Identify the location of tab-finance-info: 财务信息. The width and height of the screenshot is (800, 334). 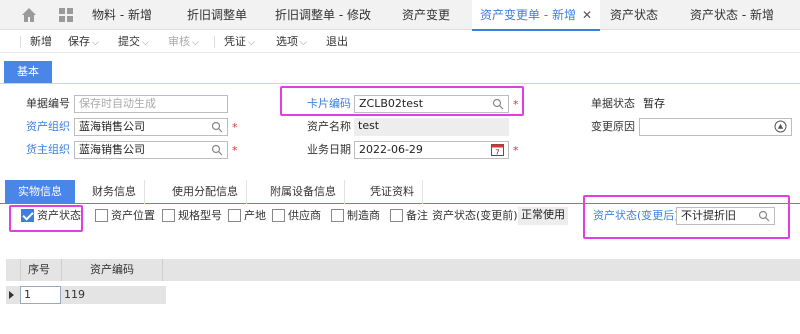
(114, 192).